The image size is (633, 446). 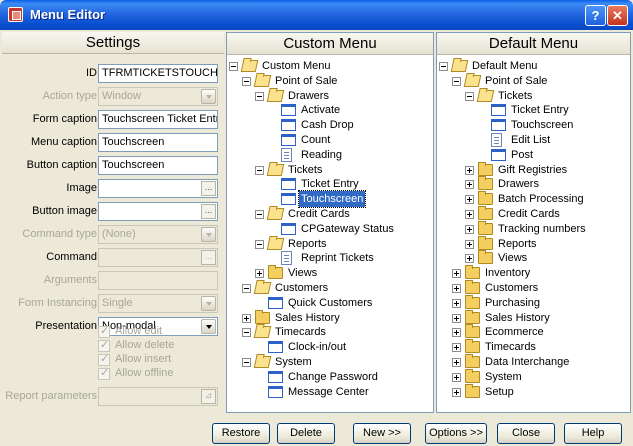 I want to click on tree-node-label: Setup, so click(x=499, y=392).